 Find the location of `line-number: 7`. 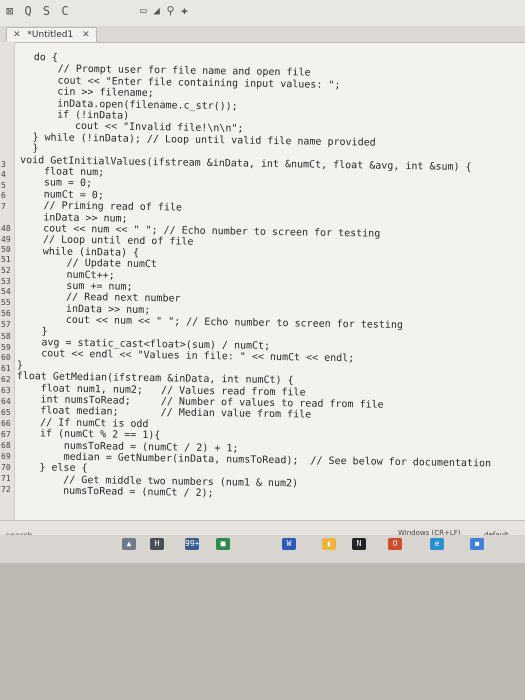

line-number: 7 is located at coordinates (3, 206).